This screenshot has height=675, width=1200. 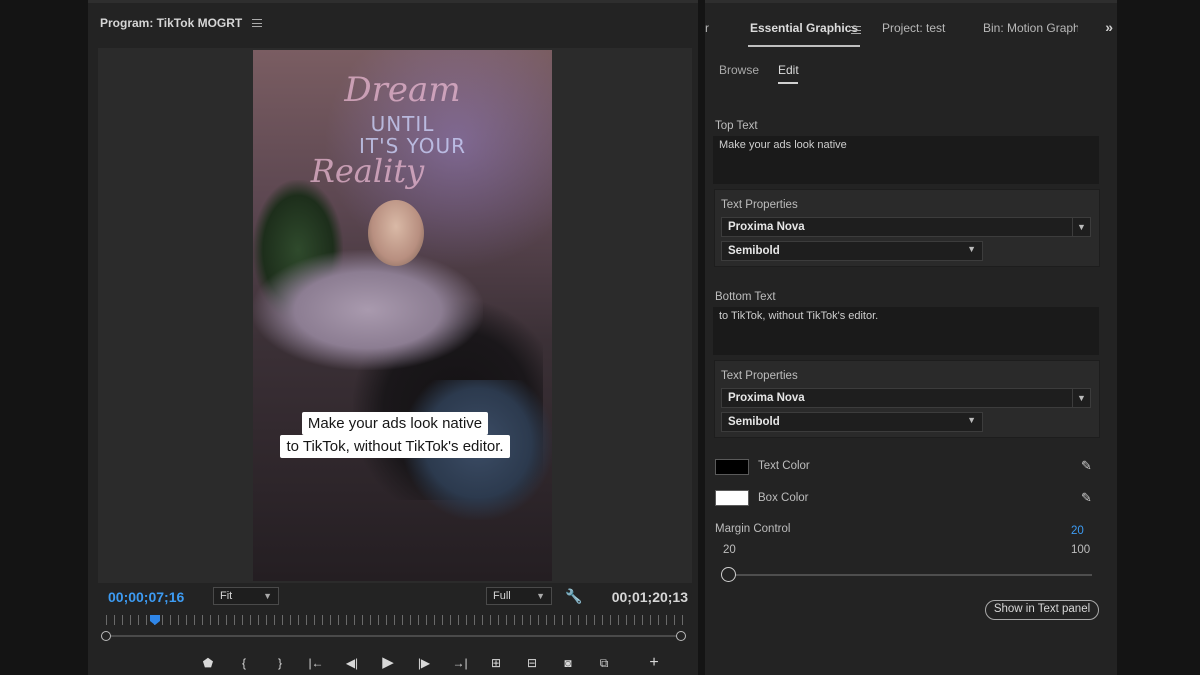 What do you see at coordinates (424, 663) in the screenshot?
I see `step-forward-icon: |▶` at bounding box center [424, 663].